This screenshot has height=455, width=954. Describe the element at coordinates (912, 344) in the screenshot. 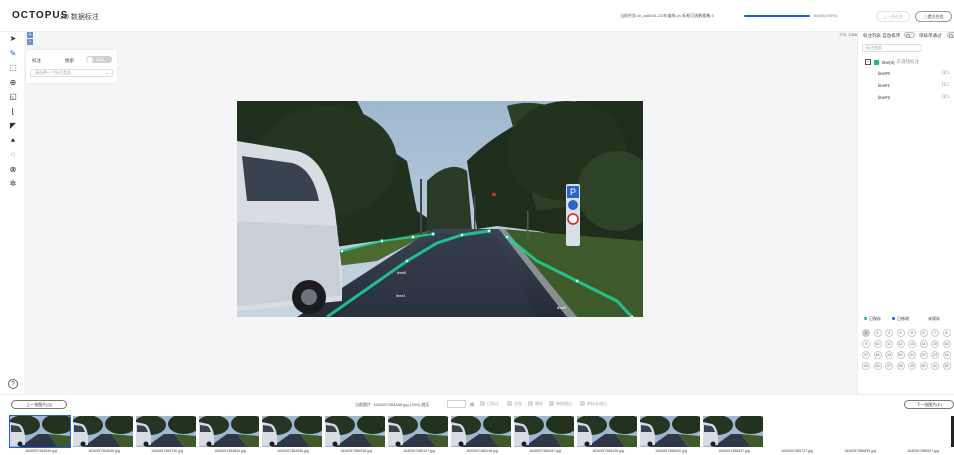

I see `page-number-button: 13` at that location.